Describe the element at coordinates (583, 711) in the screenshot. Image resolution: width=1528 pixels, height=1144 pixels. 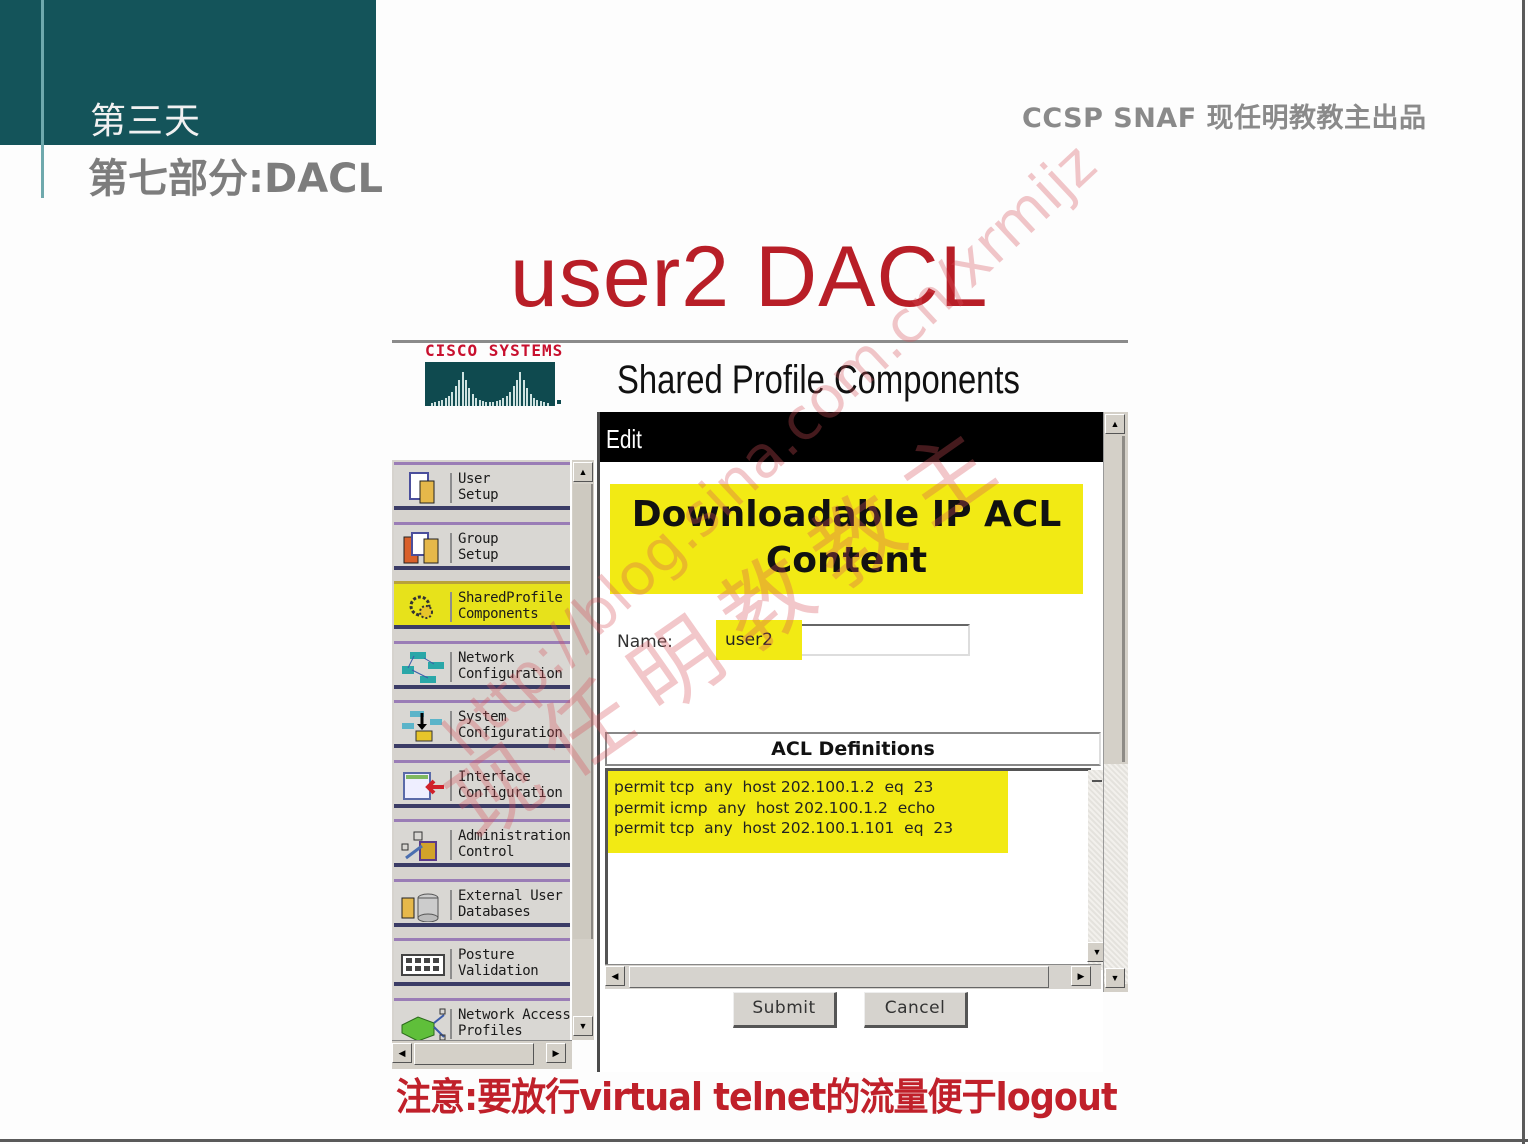
I see `nav-scroll-thumb` at that location.